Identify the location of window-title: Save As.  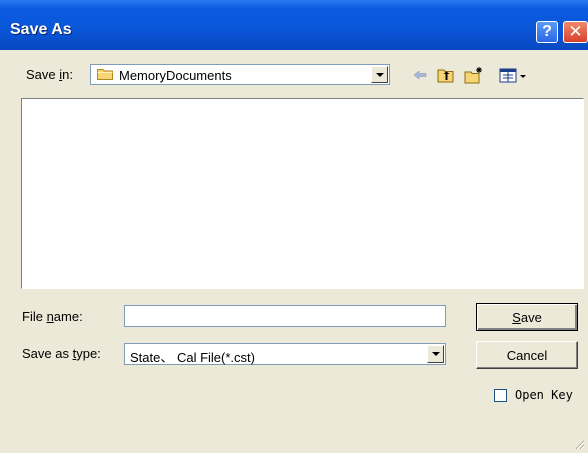
(41, 29).